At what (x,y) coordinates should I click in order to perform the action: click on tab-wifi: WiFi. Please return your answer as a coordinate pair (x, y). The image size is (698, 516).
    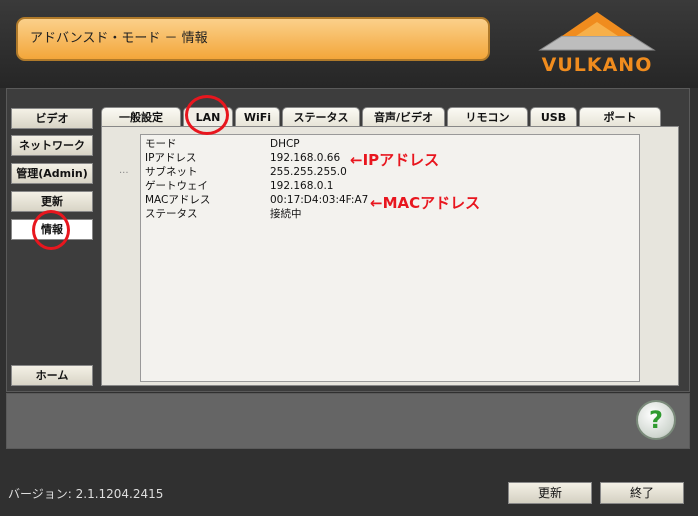
    Looking at the image, I should click on (257, 117).